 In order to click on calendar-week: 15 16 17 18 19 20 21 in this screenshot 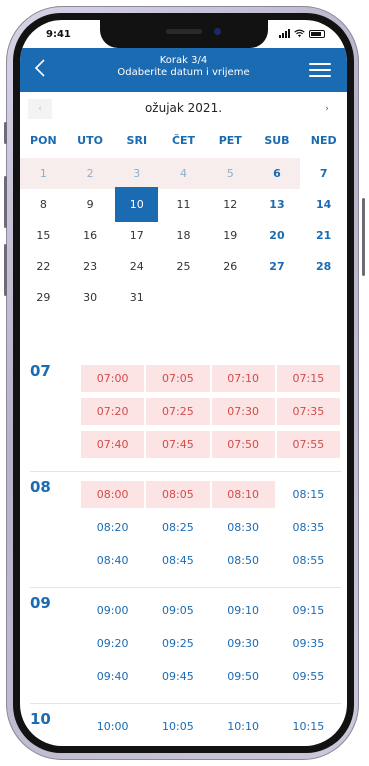, I will do `click(183, 235)`.